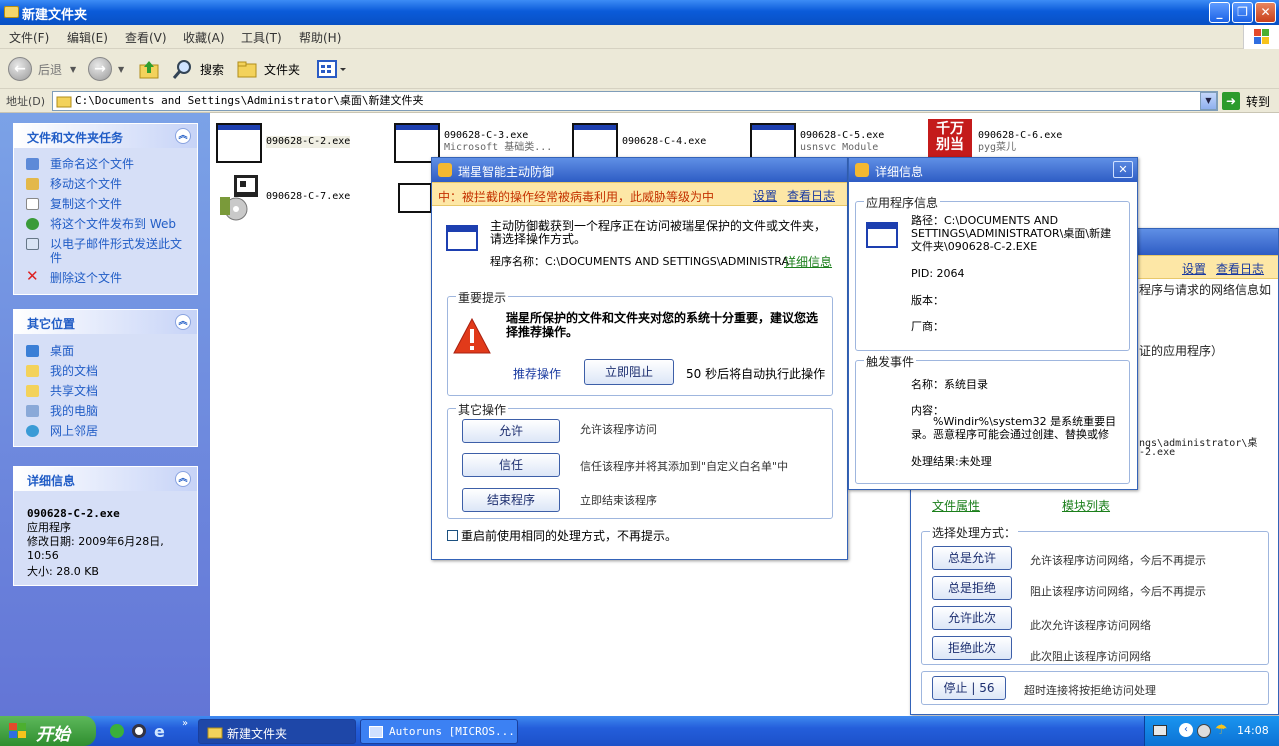 The width and height of the screenshot is (1279, 746). I want to click on details-header: 详细信息 ︽, so click(105, 479).